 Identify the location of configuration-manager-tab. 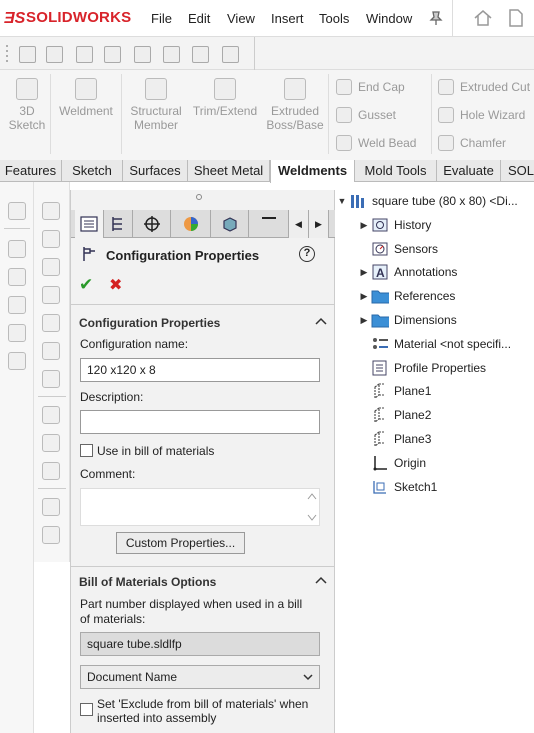
(152, 224).